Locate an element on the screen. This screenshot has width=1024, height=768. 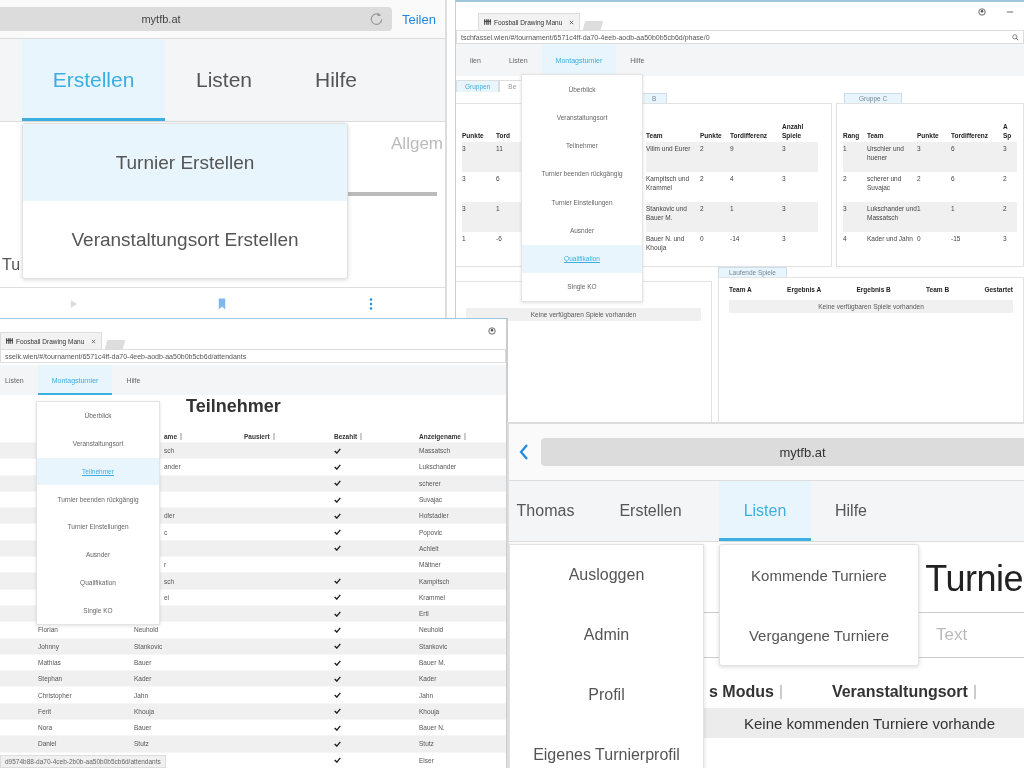
column-header: s Modus is located at coordinates (741, 692).